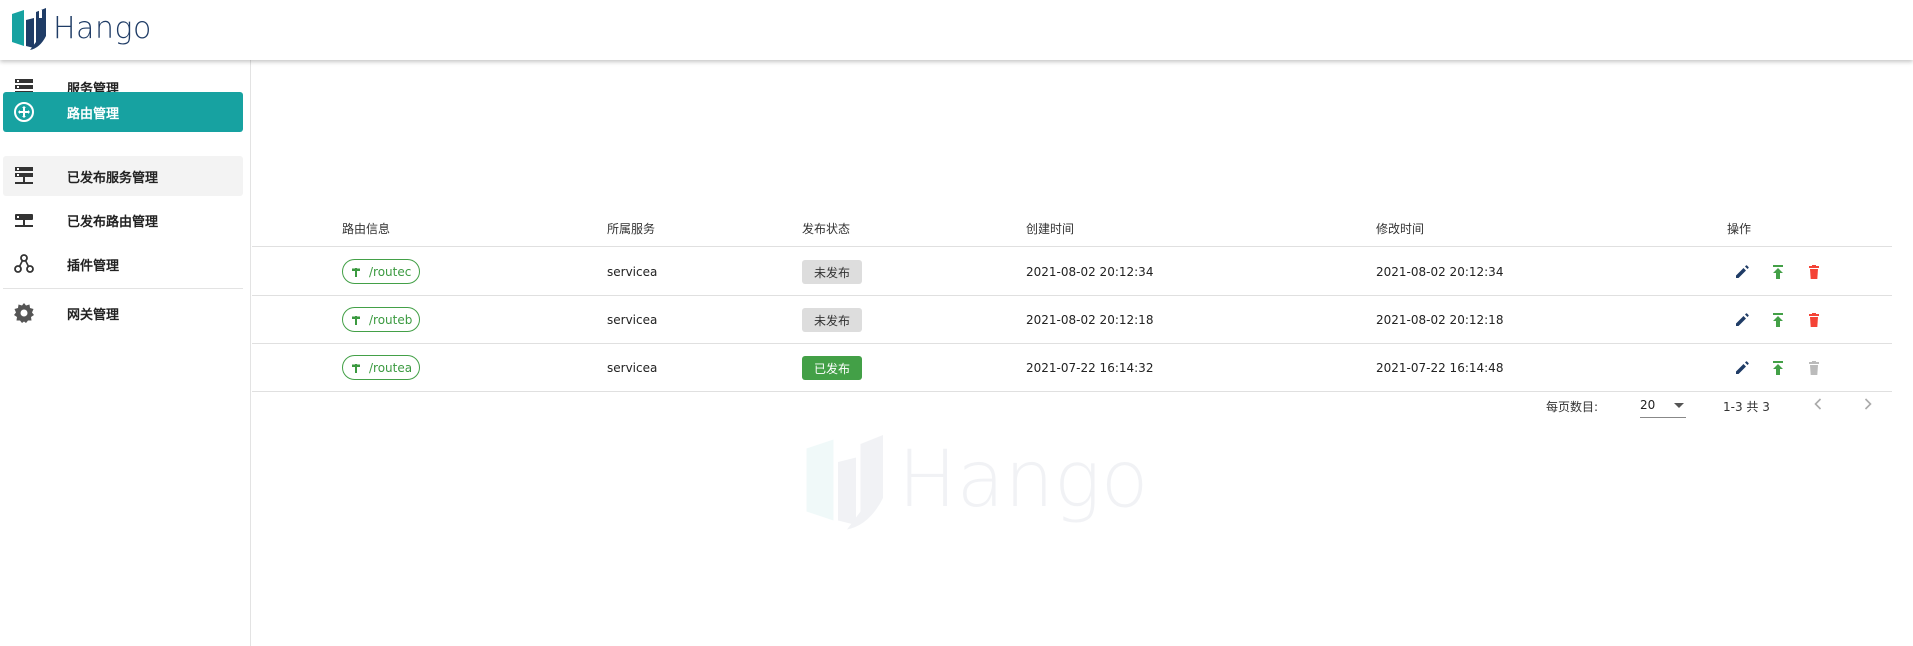 The width and height of the screenshot is (1913, 646). What do you see at coordinates (113, 222) in the screenshot?
I see `sidebar-item-label: 已发布路由管理` at bounding box center [113, 222].